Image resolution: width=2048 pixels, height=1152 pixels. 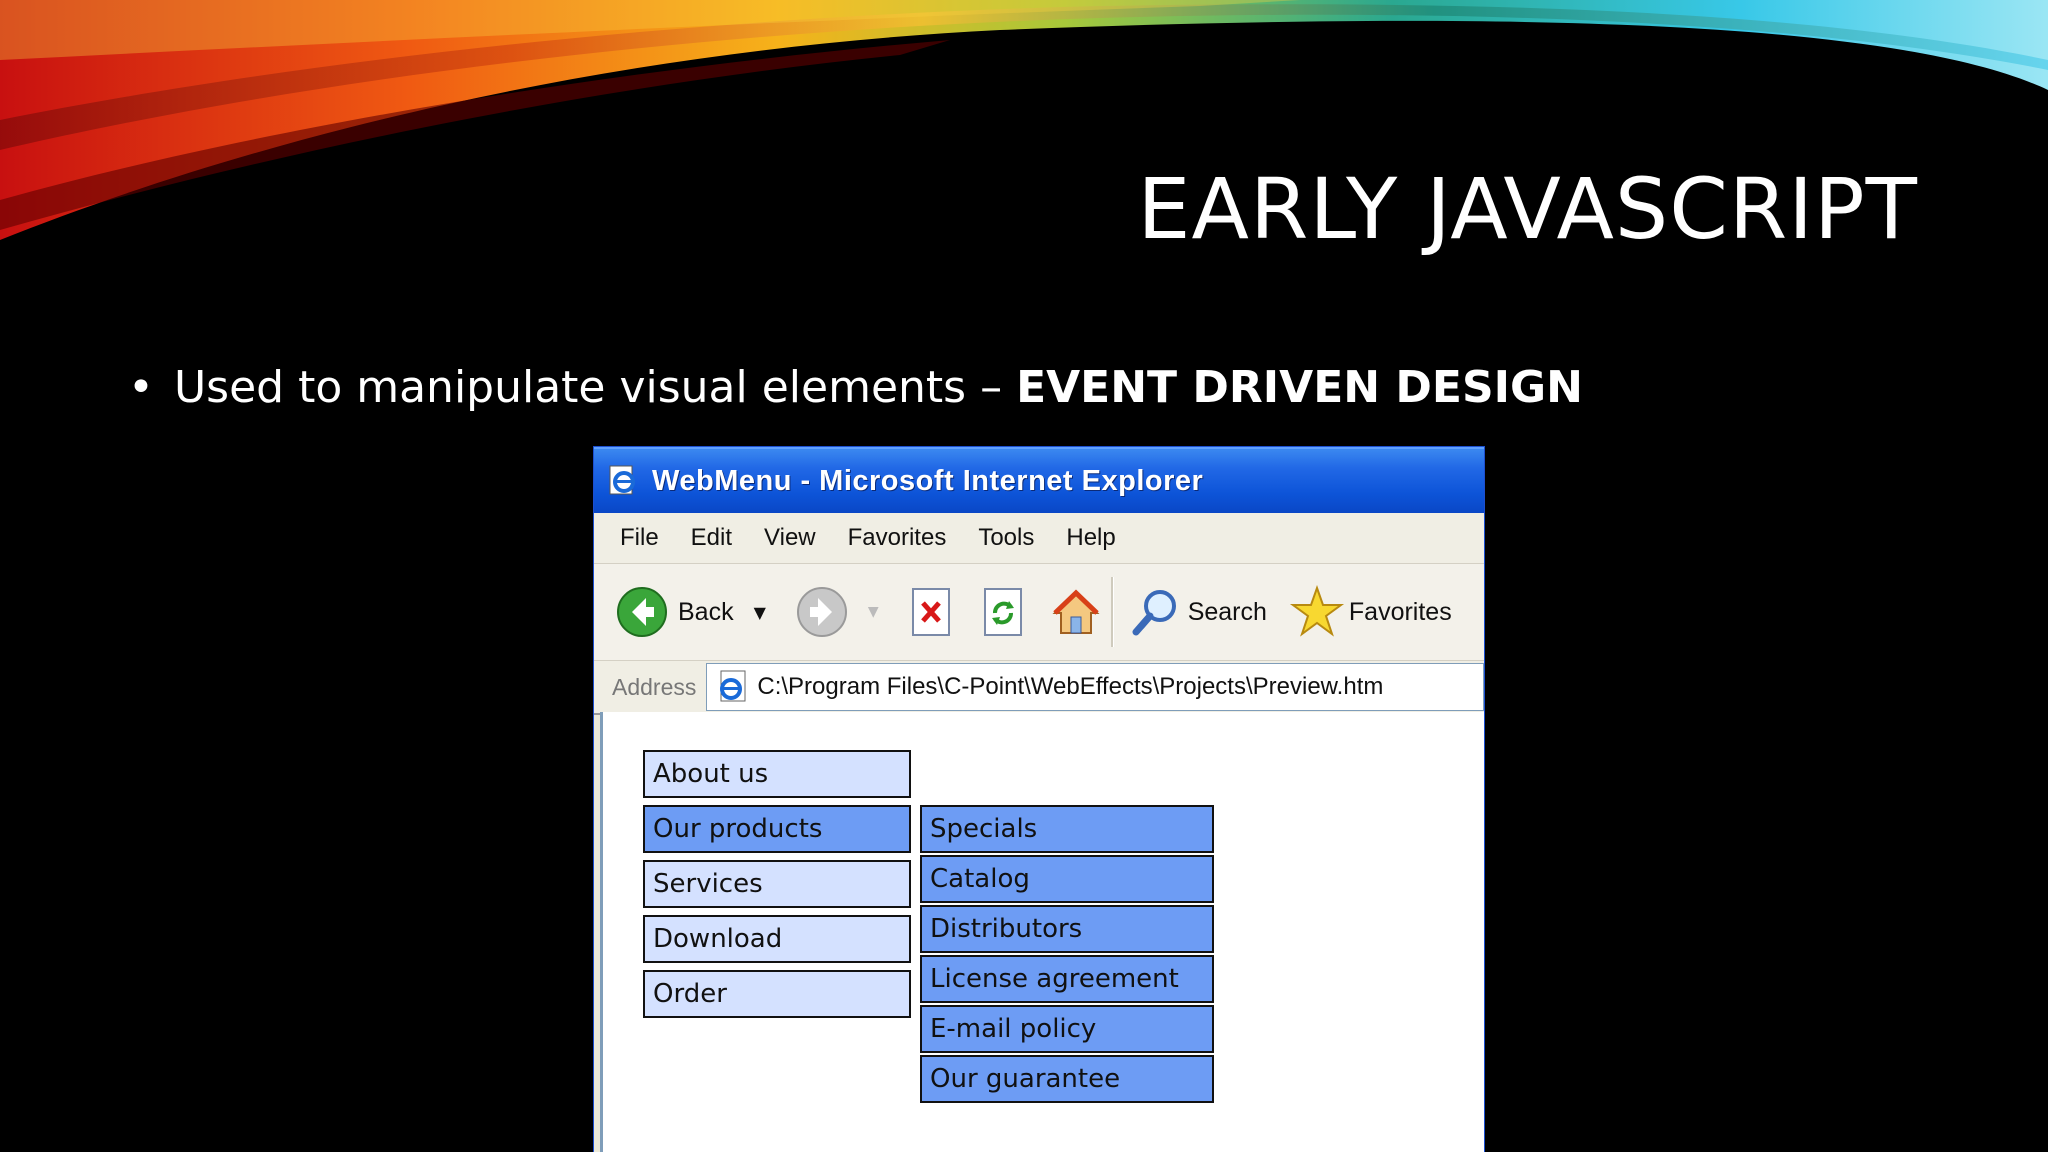 What do you see at coordinates (1527, 209) in the screenshot?
I see `slide-title: EARLY JAVASCRIPT` at bounding box center [1527, 209].